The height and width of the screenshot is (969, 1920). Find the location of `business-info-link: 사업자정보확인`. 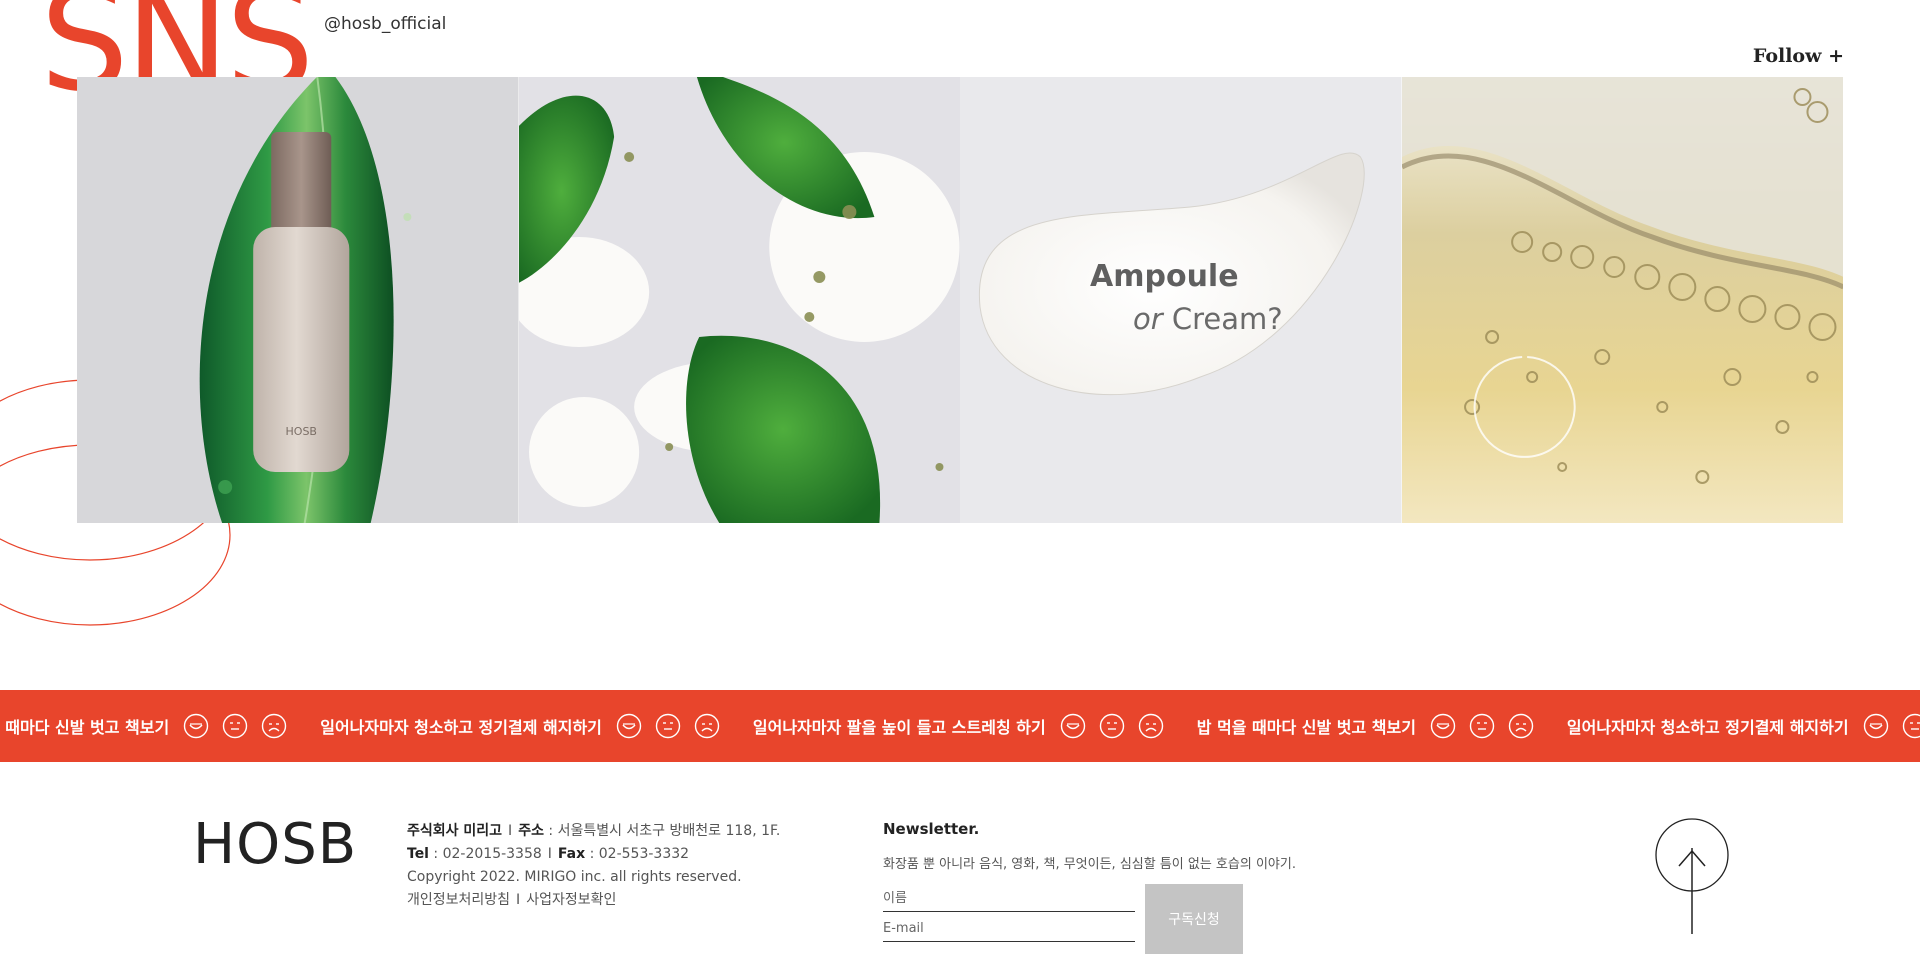

business-info-link: 사업자정보확인 is located at coordinates (571, 900).